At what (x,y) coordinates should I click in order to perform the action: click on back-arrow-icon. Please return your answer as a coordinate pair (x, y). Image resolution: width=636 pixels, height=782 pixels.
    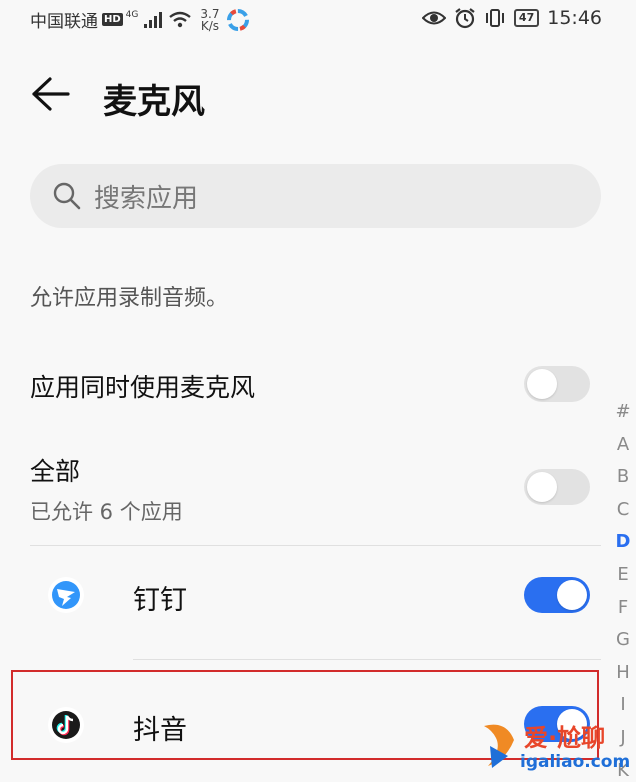
    Looking at the image, I should click on (50, 94).